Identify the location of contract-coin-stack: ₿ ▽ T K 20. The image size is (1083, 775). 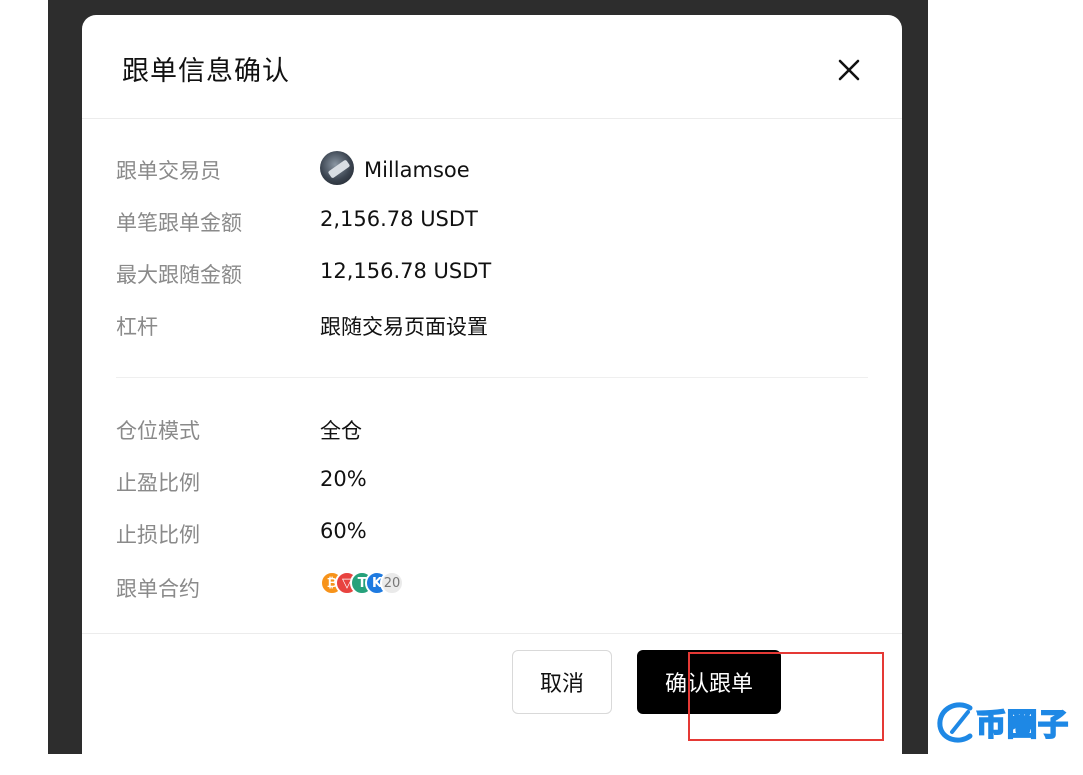
(362, 583).